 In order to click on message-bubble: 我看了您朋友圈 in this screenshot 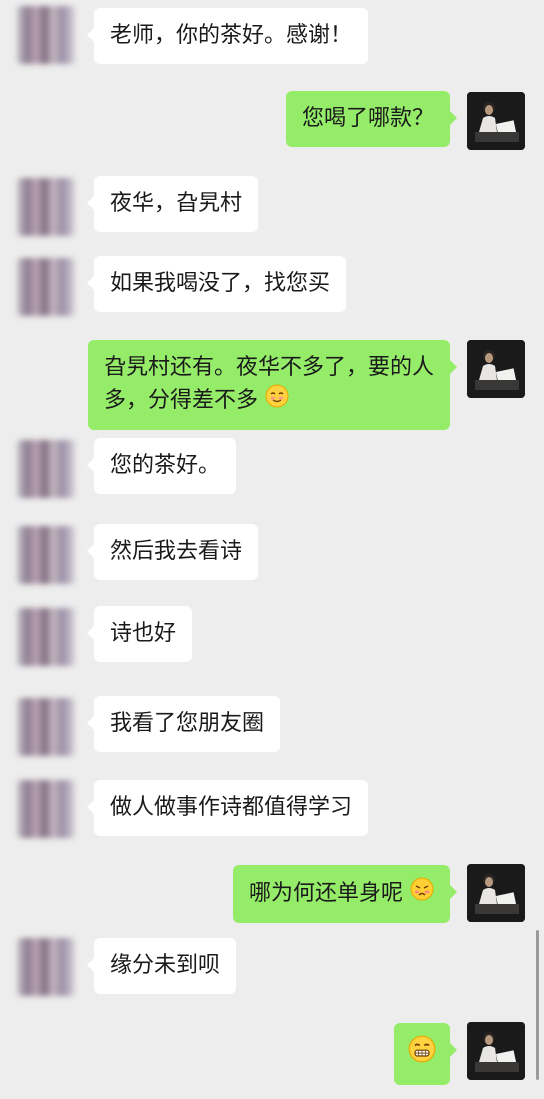, I will do `click(184, 724)`.